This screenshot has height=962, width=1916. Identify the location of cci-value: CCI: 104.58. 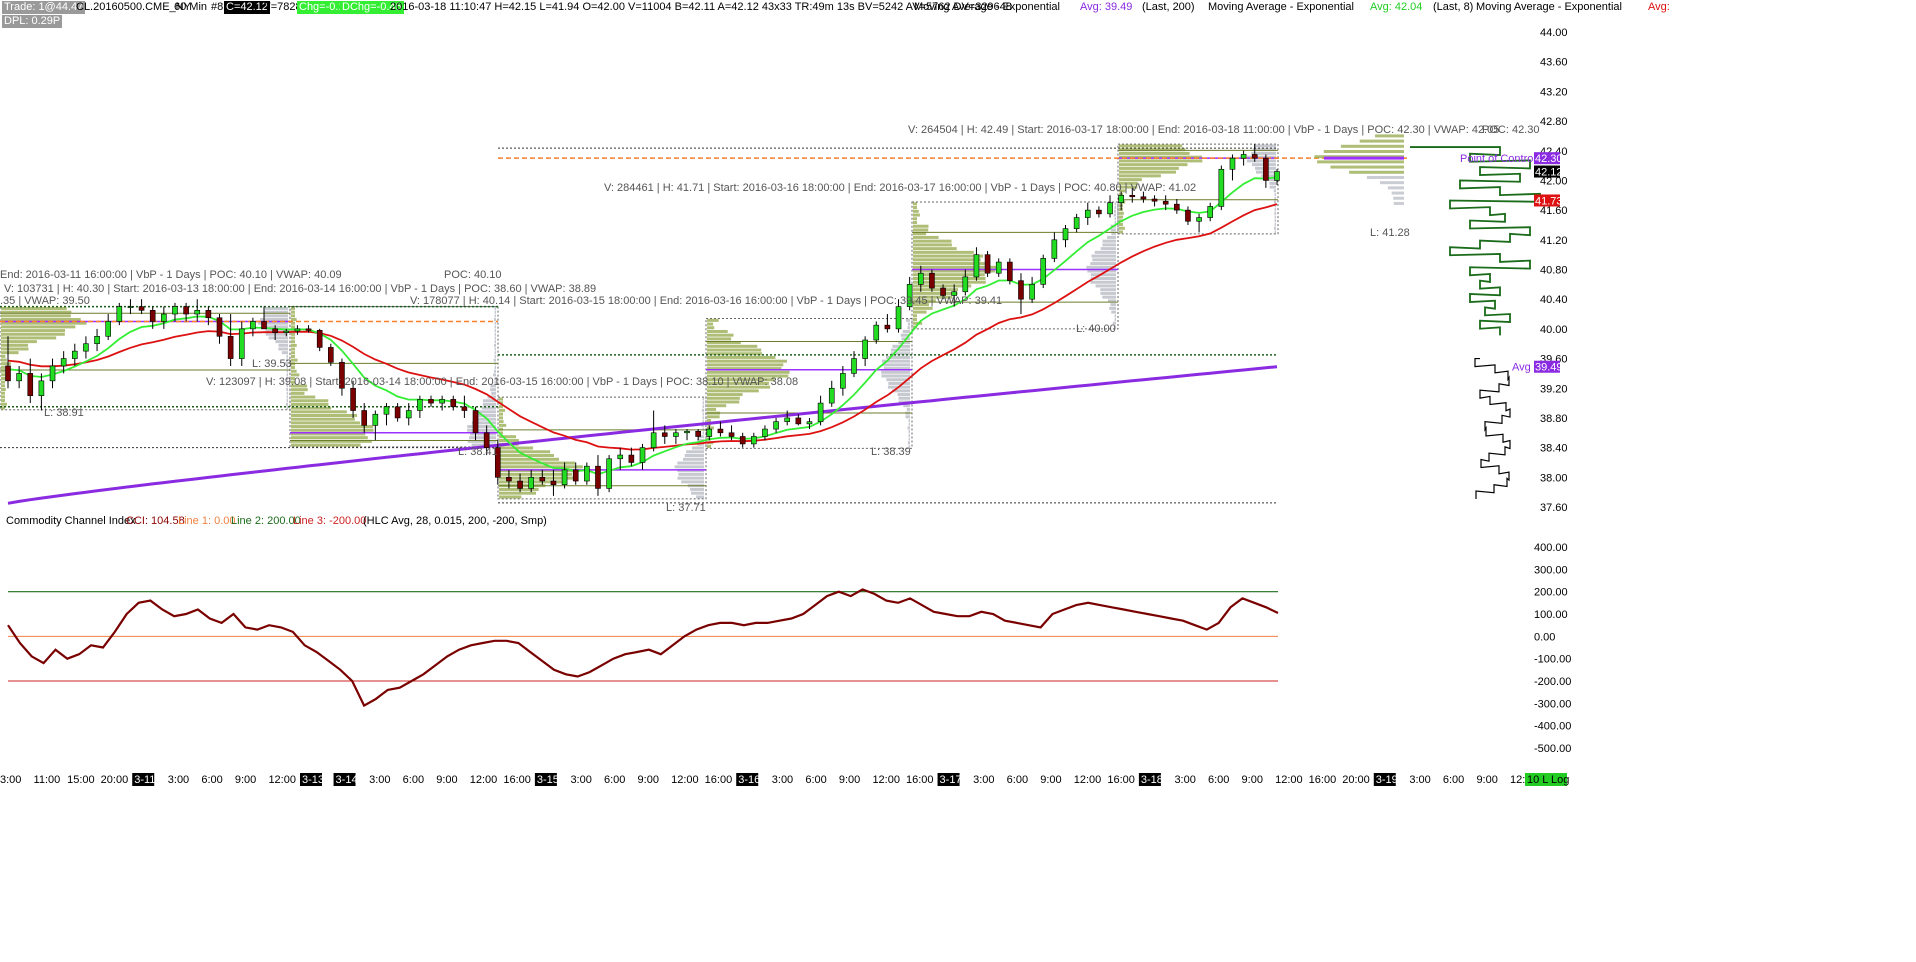
(155, 521).